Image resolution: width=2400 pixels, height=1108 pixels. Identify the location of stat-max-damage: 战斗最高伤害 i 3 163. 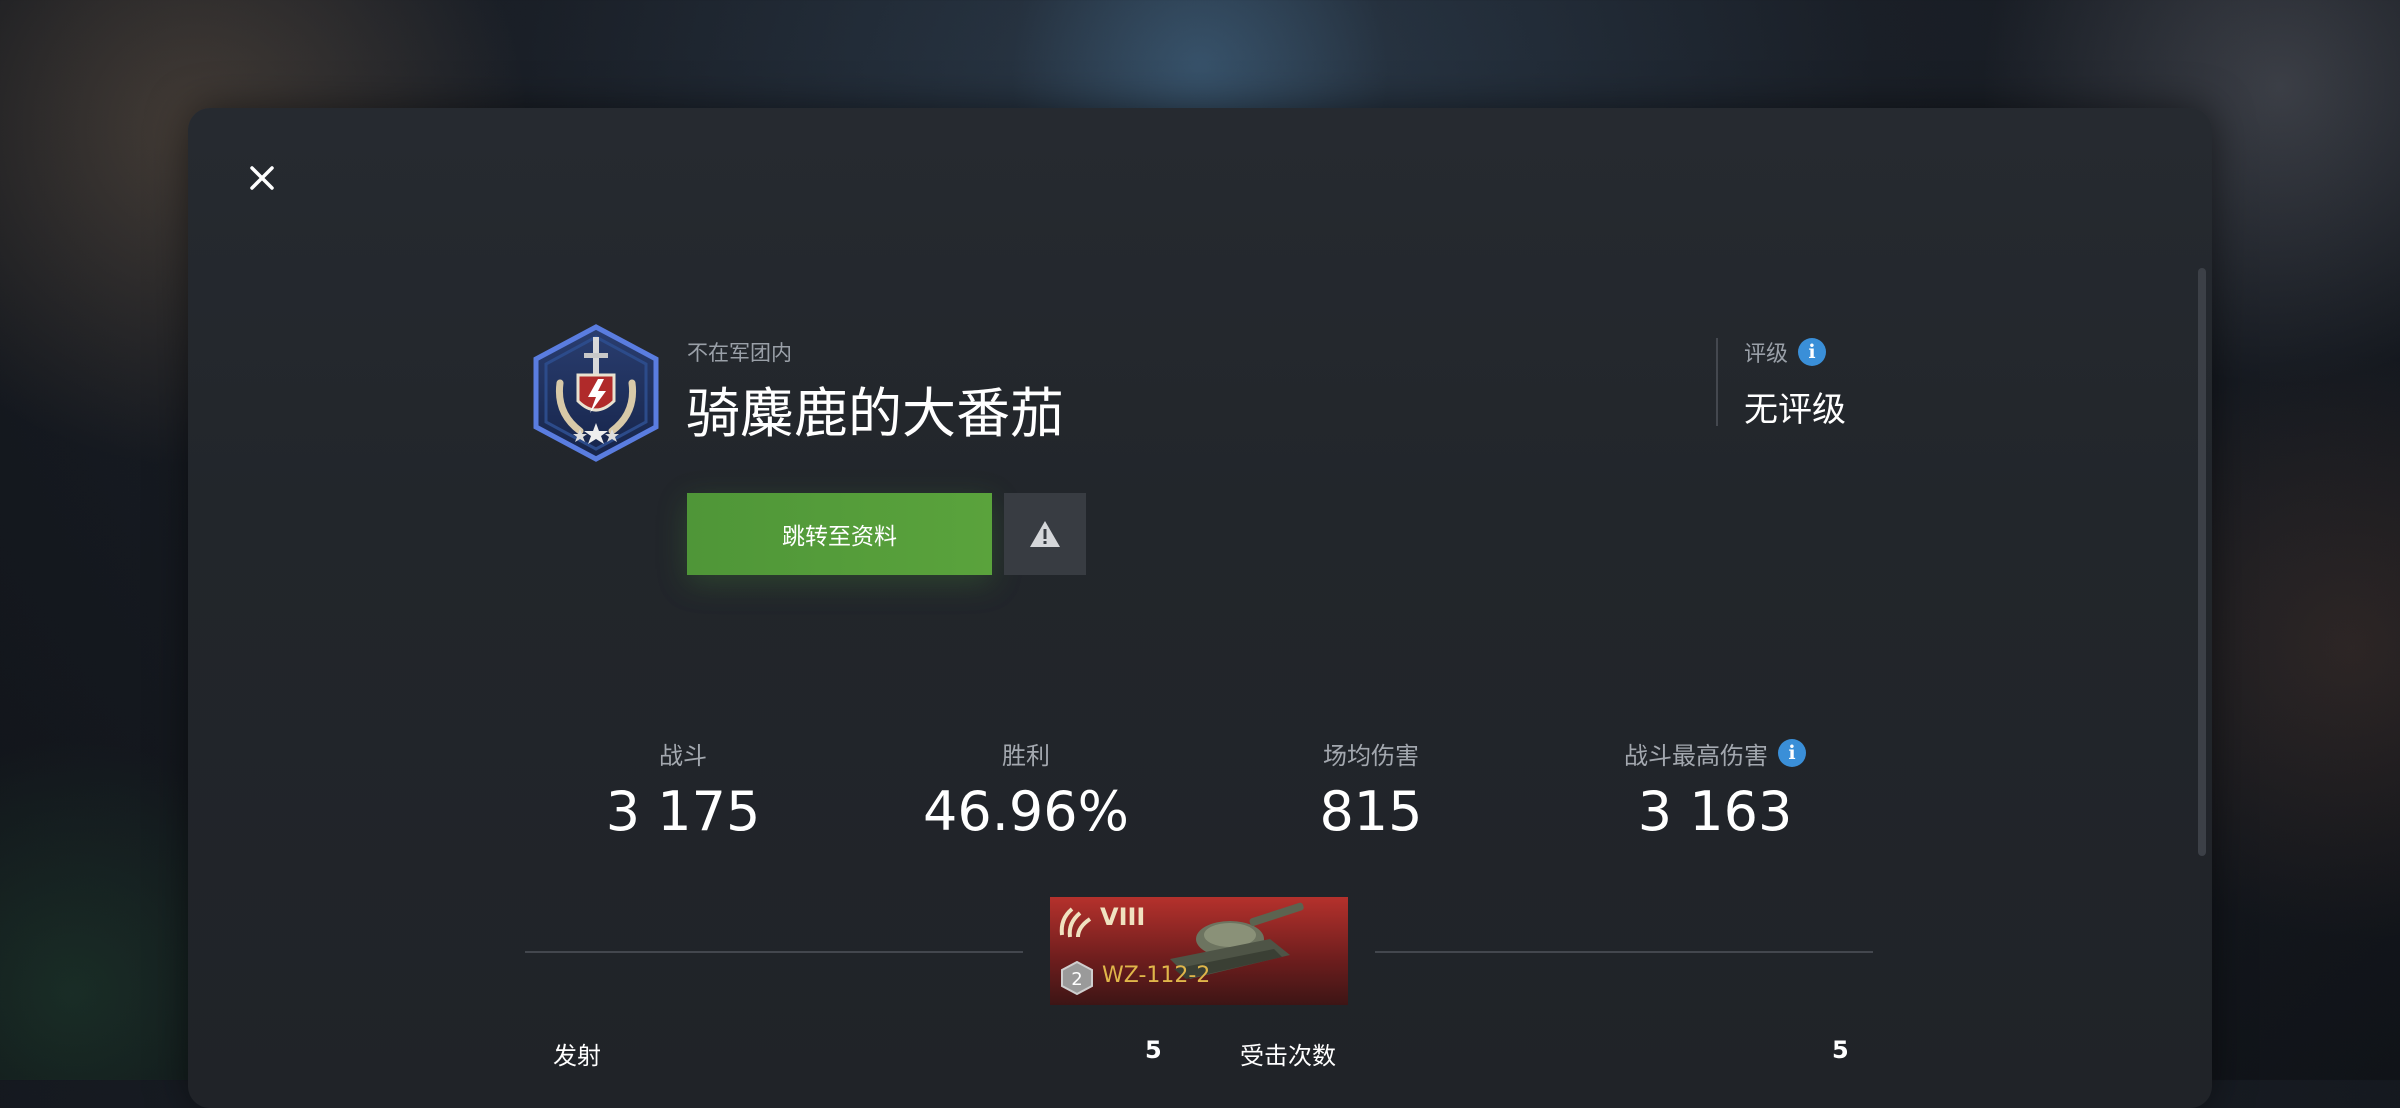
(1715, 789).